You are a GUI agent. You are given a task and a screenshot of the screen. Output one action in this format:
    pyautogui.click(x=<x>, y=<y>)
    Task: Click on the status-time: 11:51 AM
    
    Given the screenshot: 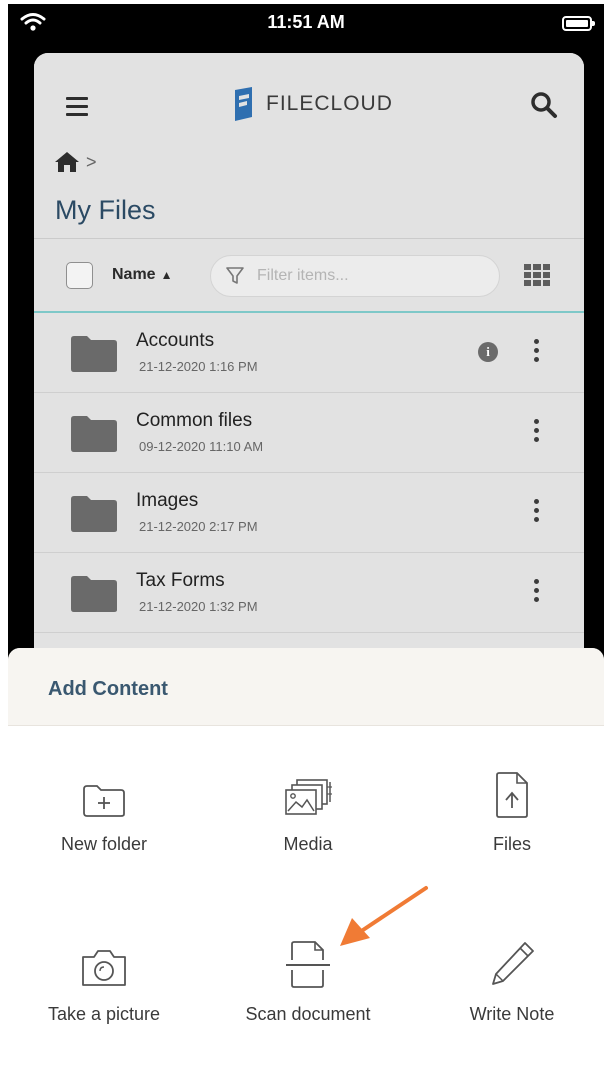 What is the action you would take?
    pyautogui.click(x=306, y=22)
    